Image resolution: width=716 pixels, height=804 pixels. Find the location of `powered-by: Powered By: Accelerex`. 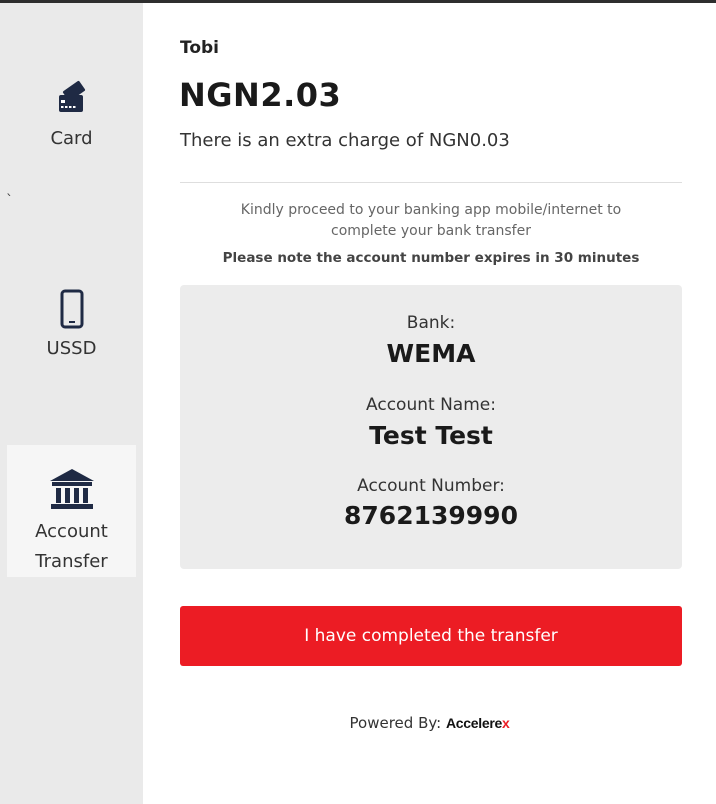

powered-by: Powered By: Accelerex is located at coordinates (429, 723).